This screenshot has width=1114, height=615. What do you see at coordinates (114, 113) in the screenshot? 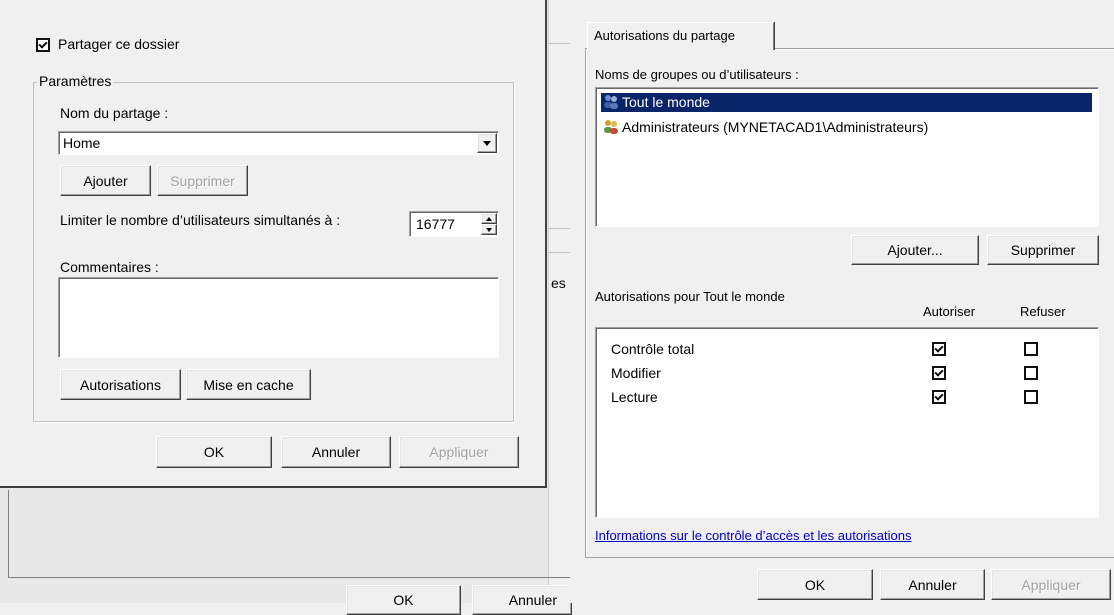
I see `share-name-label: Nom du partage :` at bounding box center [114, 113].